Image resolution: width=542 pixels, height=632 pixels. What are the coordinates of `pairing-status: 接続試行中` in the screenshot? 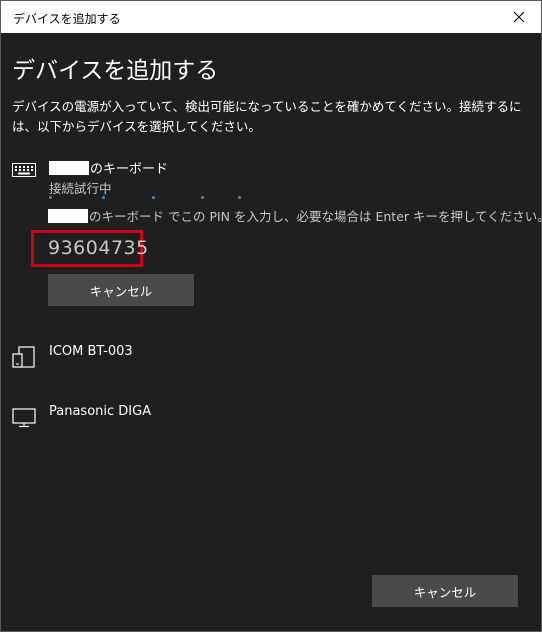 It's located at (80, 188).